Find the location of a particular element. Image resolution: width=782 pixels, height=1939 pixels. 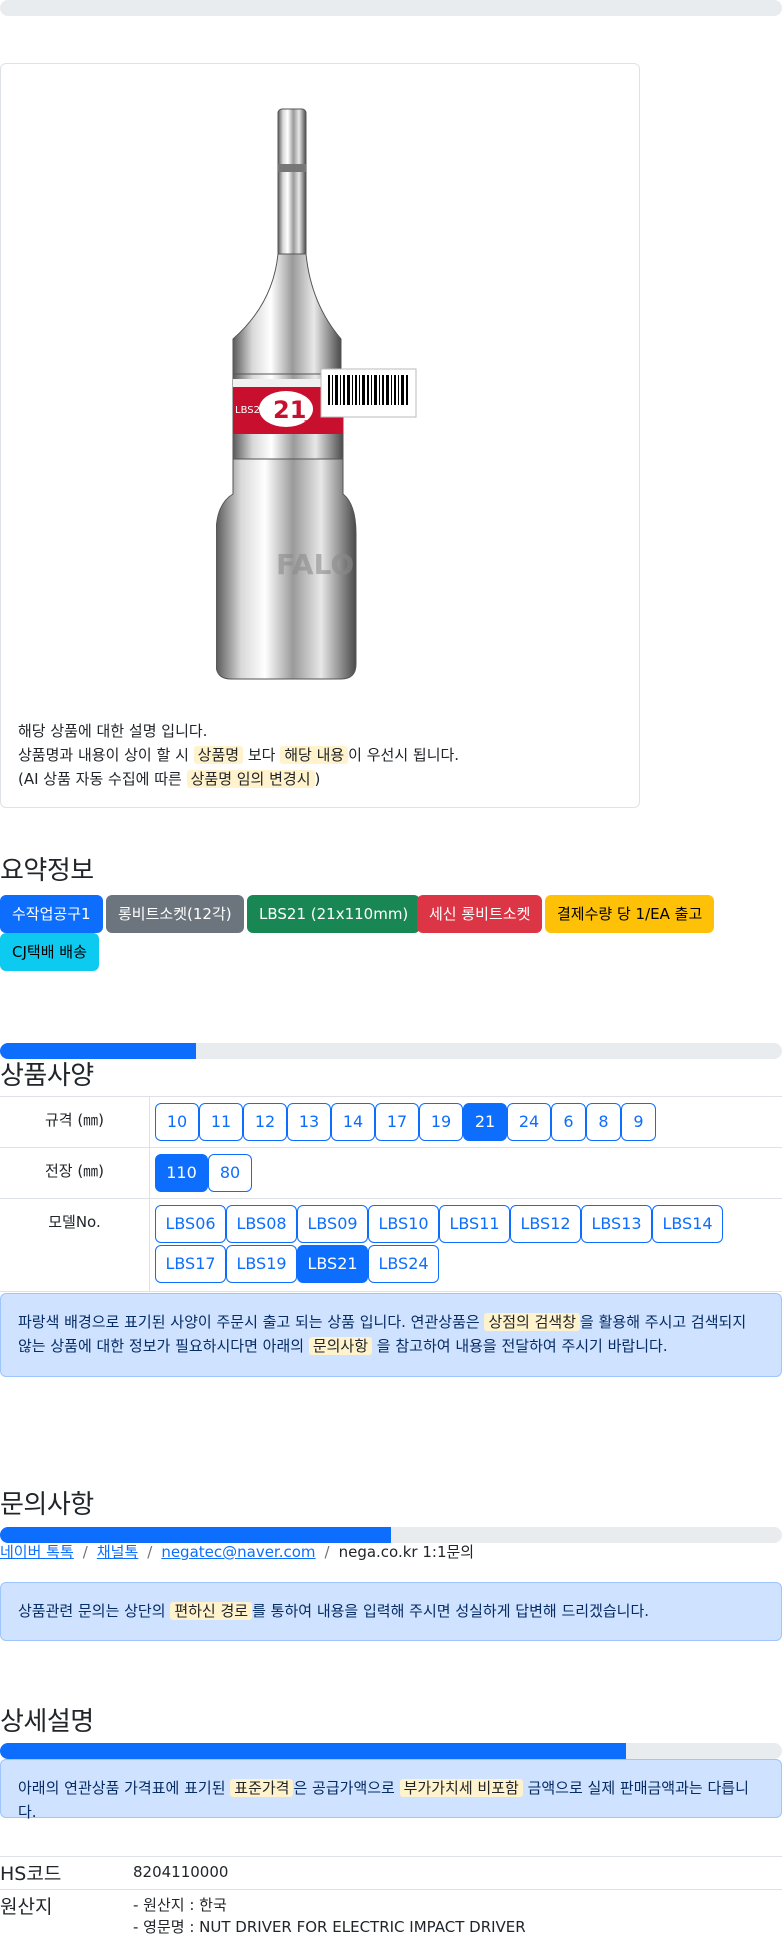

spec-option-lbs10: LBS10 is located at coordinates (403, 1224).